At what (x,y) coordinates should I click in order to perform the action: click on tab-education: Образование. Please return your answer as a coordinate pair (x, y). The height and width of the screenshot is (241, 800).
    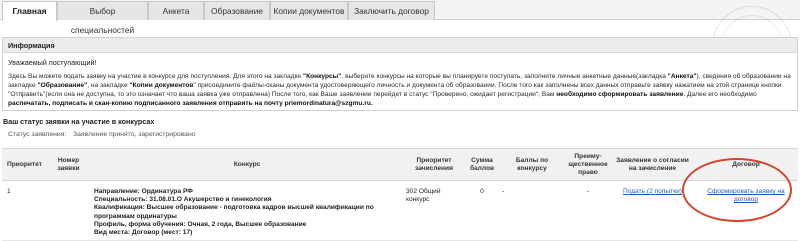
    Looking at the image, I should click on (237, 10).